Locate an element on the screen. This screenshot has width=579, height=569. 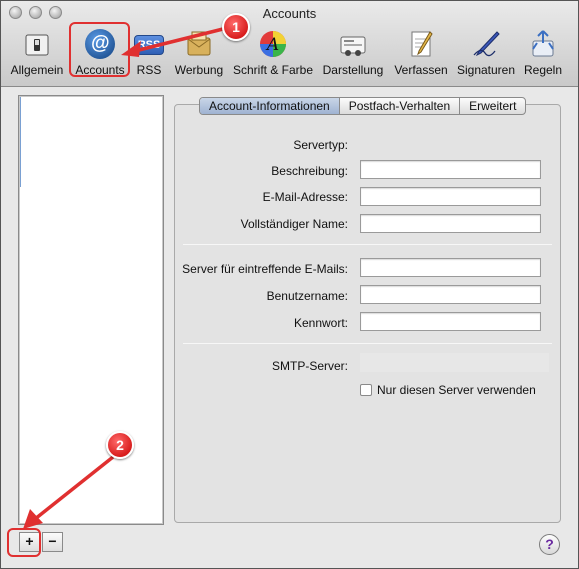
only-this-server-label: Nur diesen Server verwenden is located at coordinates (456, 390).